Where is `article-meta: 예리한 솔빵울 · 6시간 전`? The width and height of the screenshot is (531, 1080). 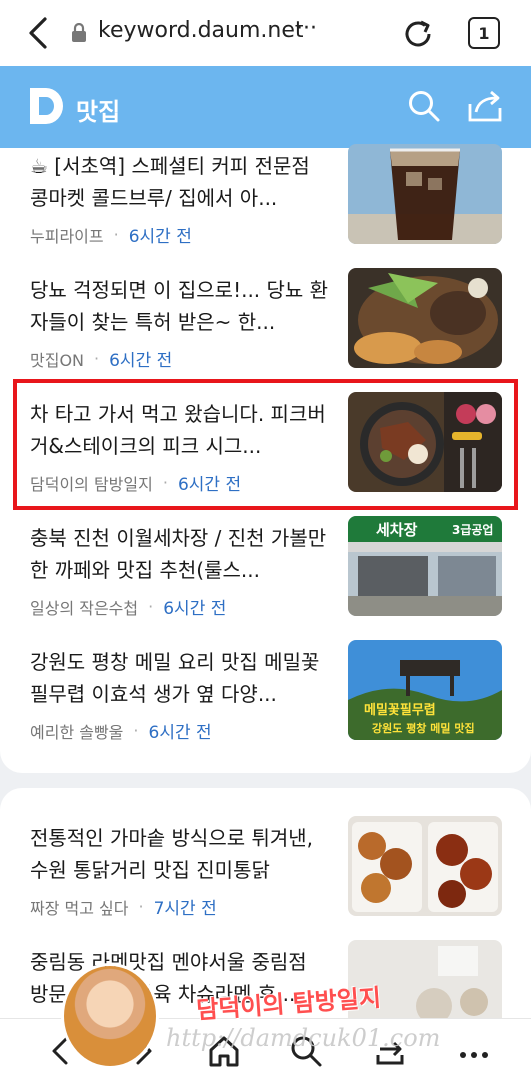 article-meta: 예리한 솔빵울 · 6시간 전 is located at coordinates (121, 730).